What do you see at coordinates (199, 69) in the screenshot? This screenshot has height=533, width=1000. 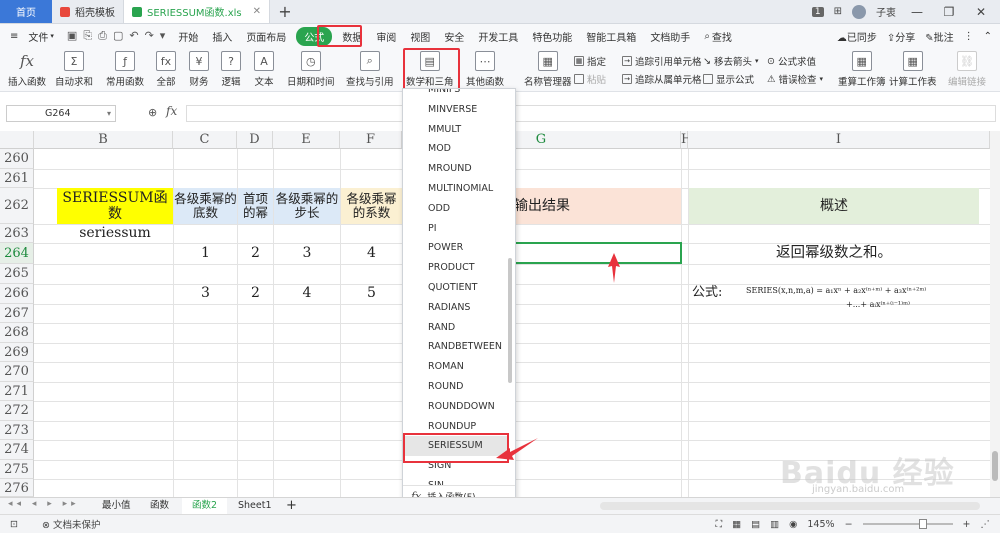 I see `financial-button: ¥ 财务` at bounding box center [199, 69].